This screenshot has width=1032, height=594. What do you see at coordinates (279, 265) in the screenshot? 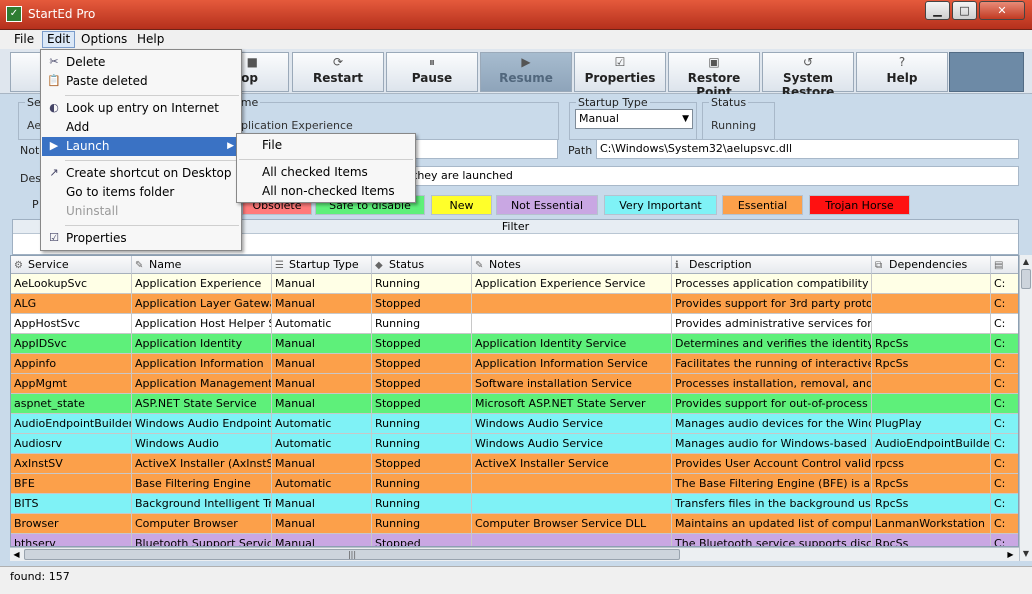
I see `list-icon: ☰` at bounding box center [279, 265].